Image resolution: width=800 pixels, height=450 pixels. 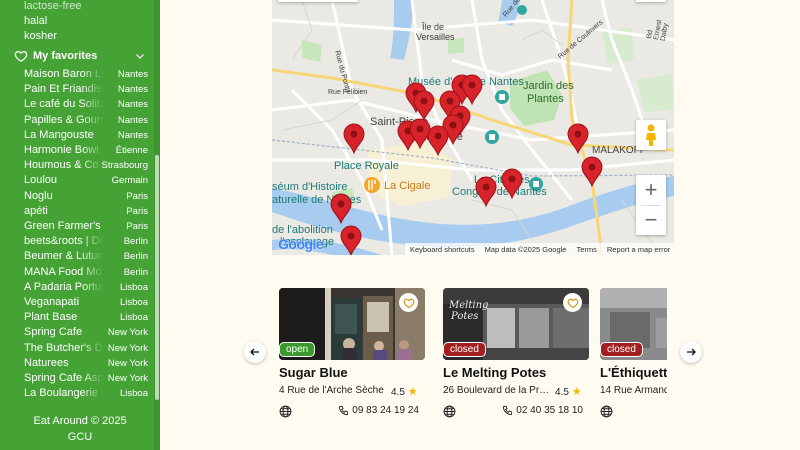 I want to click on street-view-pegman, so click(x=651, y=135).